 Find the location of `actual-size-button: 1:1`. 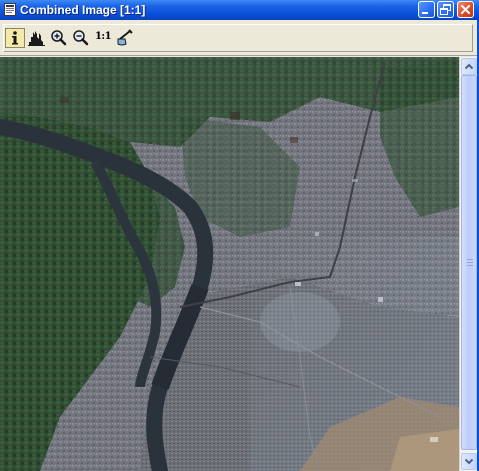

actual-size-button: 1:1 is located at coordinates (103, 38).